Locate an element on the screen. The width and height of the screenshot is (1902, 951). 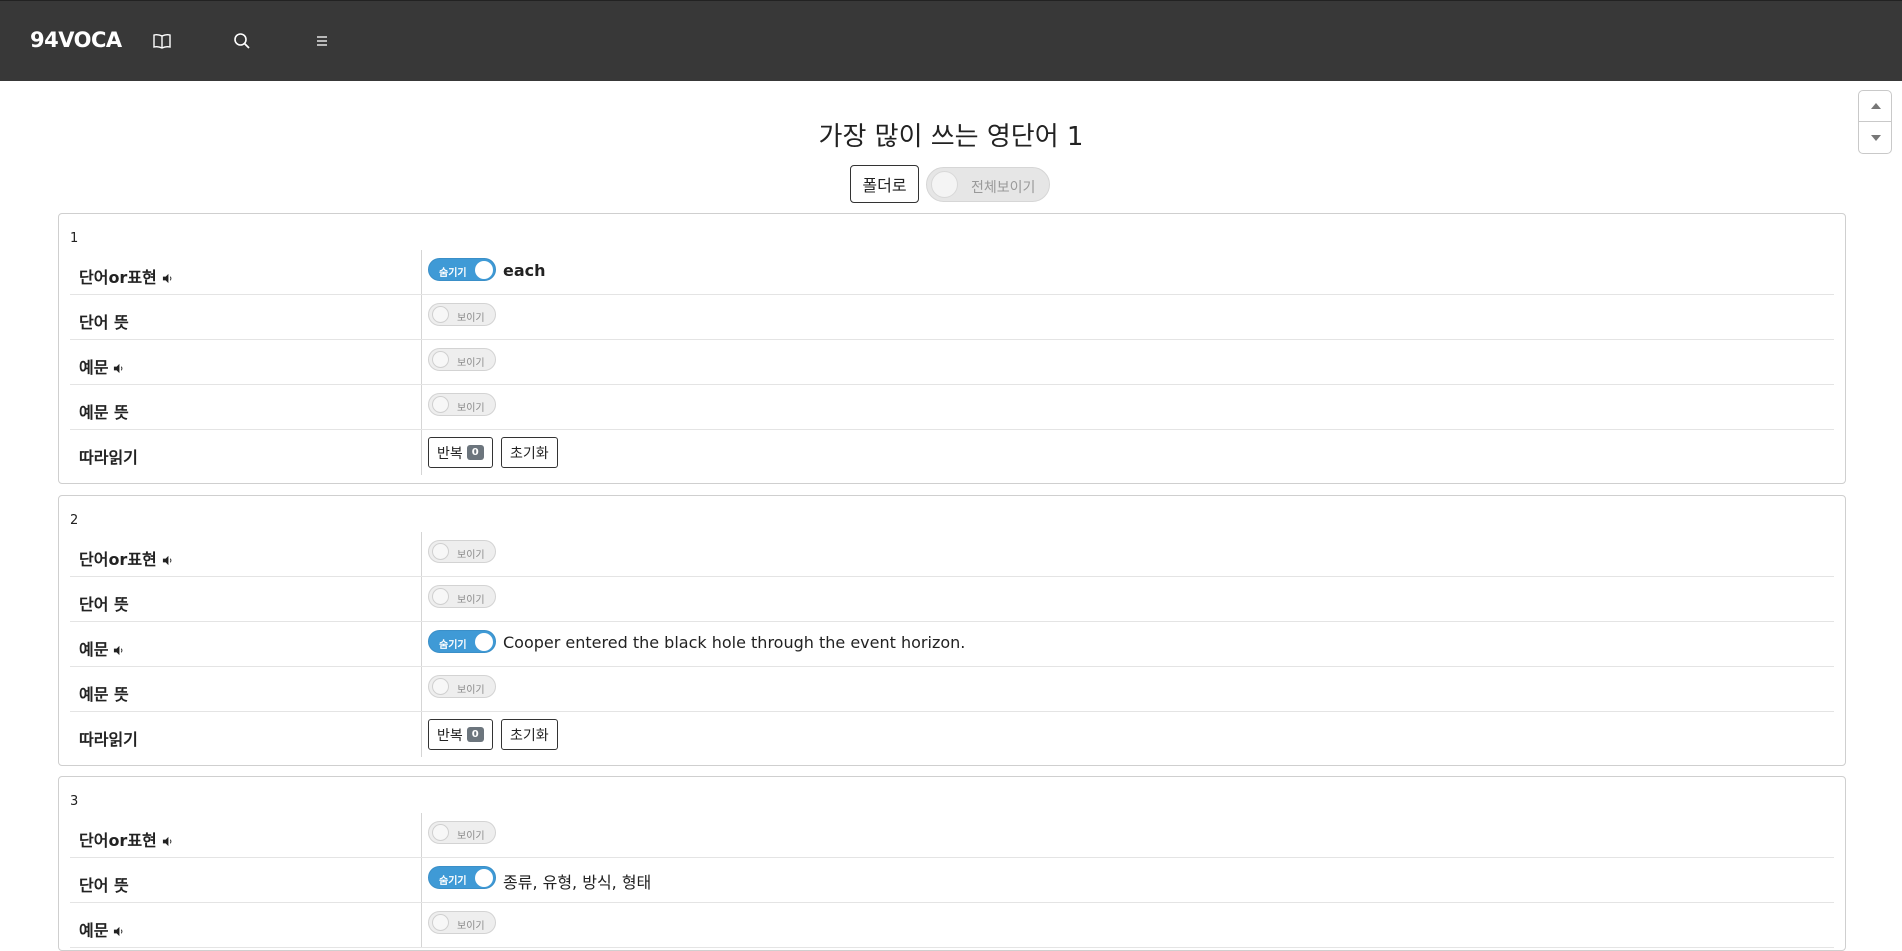
word-text: each is located at coordinates (524, 270).